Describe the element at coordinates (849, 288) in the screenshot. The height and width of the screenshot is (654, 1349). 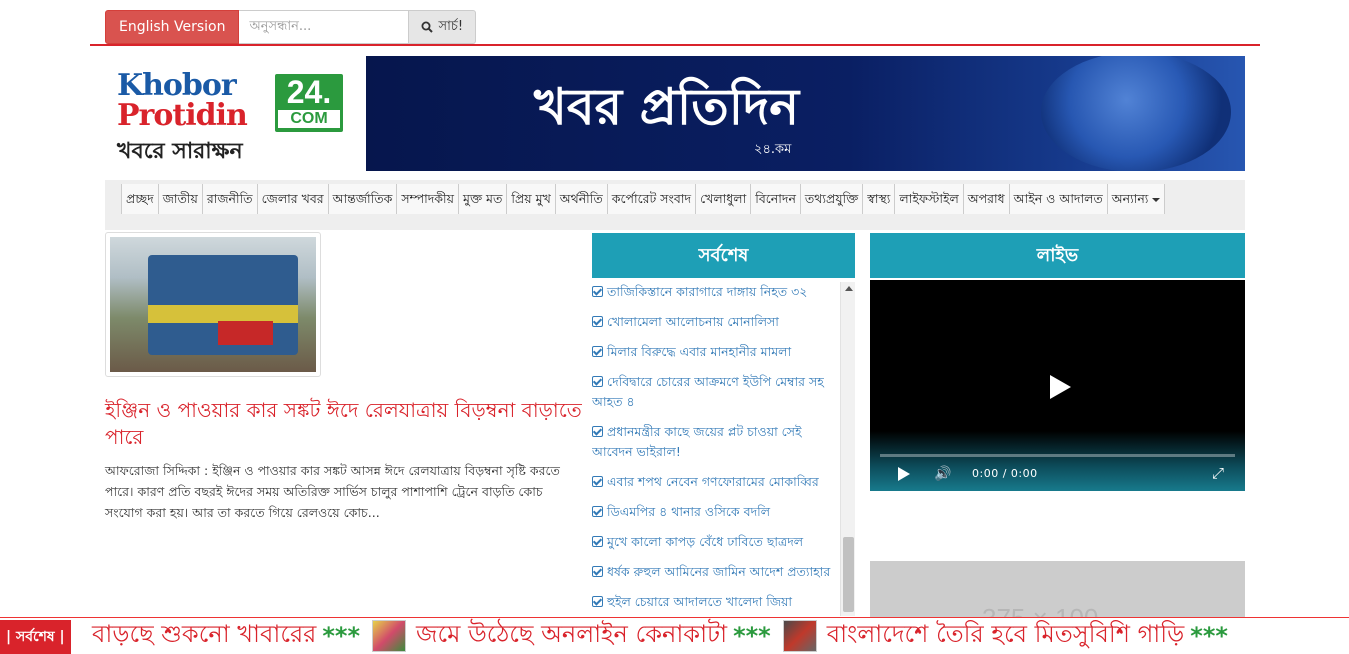
I see `scroll-up-arrow-icon` at that location.